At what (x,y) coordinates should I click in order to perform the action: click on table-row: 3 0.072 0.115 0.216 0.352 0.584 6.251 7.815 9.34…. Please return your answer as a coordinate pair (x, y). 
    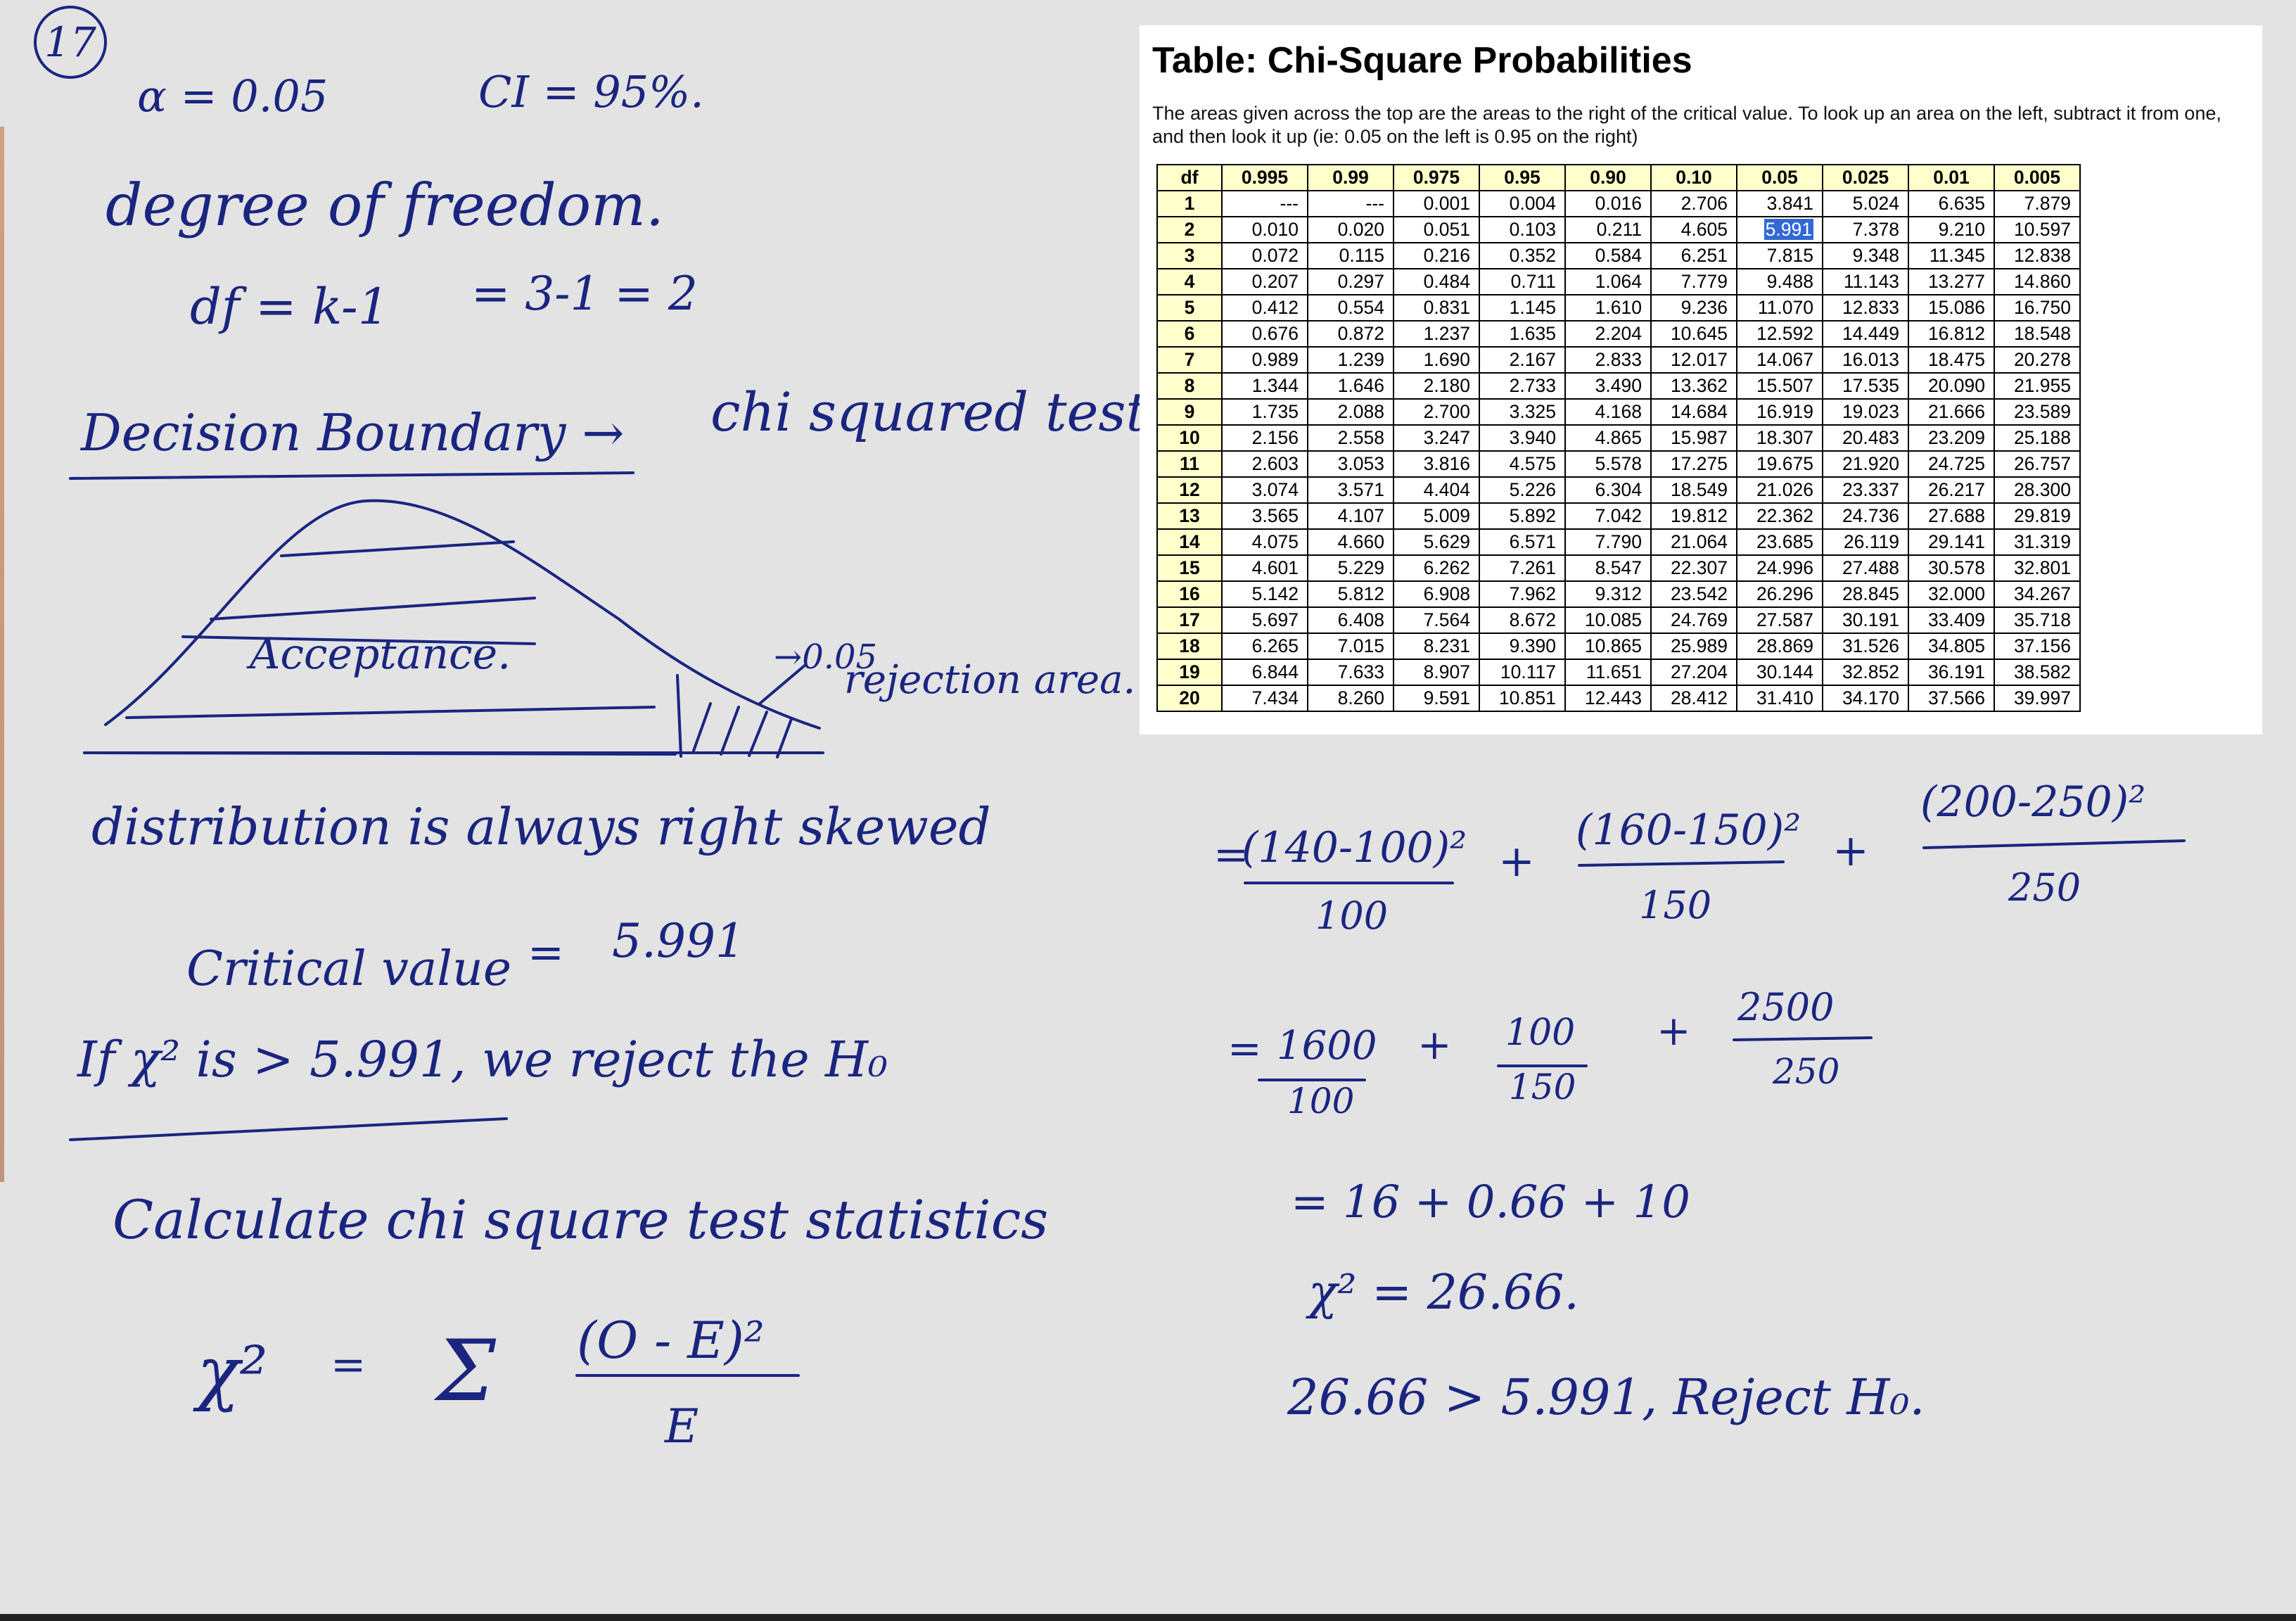
    Looking at the image, I should click on (1619, 256).